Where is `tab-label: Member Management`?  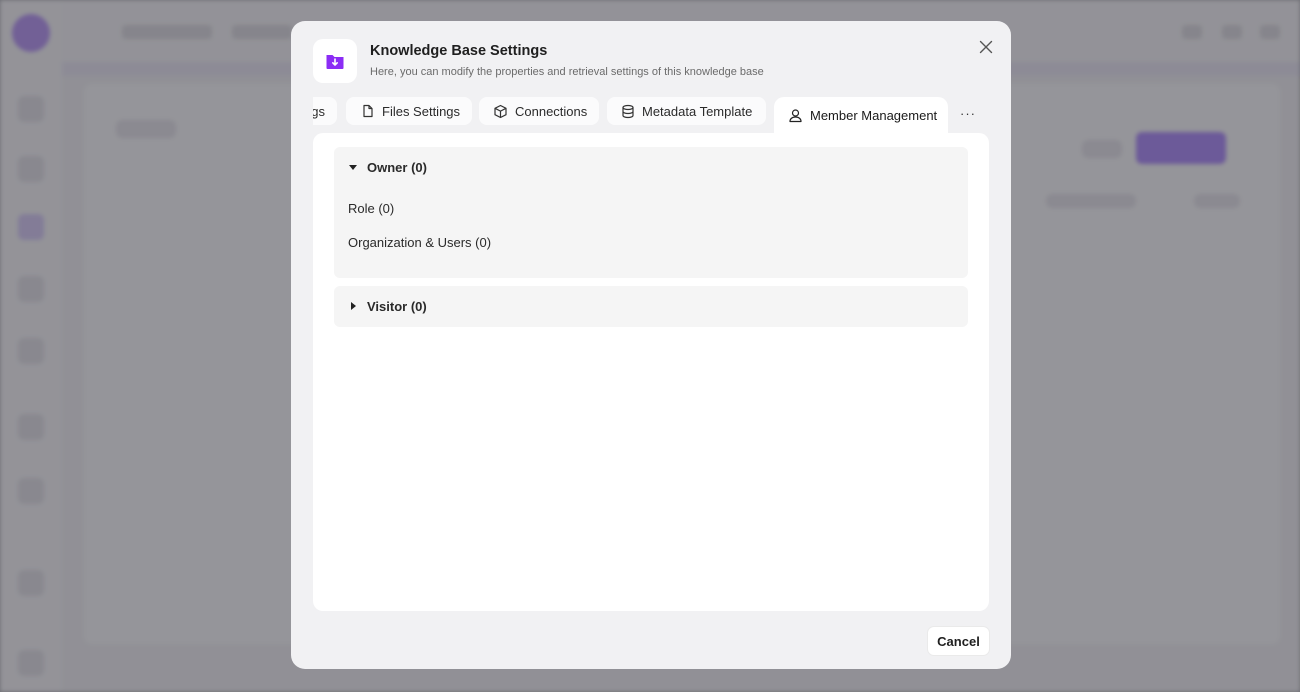 tab-label: Member Management is located at coordinates (874, 115).